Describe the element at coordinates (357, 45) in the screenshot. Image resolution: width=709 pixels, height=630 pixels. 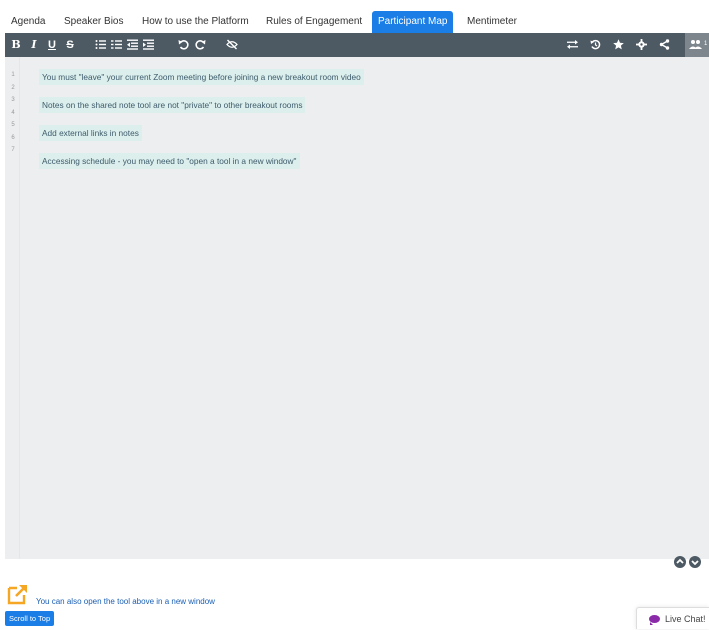
I see `editor-toolbar: B I U S 1` at that location.